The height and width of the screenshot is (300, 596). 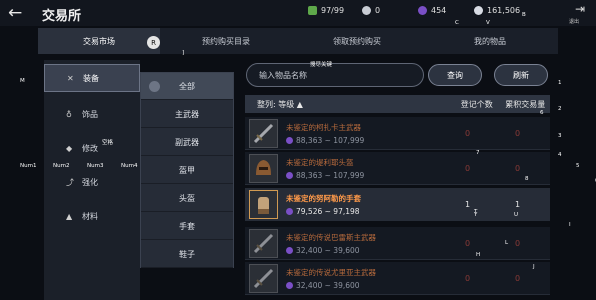 What do you see at coordinates (534, 267) in the screenshot?
I see `key-hint: J` at bounding box center [534, 267].